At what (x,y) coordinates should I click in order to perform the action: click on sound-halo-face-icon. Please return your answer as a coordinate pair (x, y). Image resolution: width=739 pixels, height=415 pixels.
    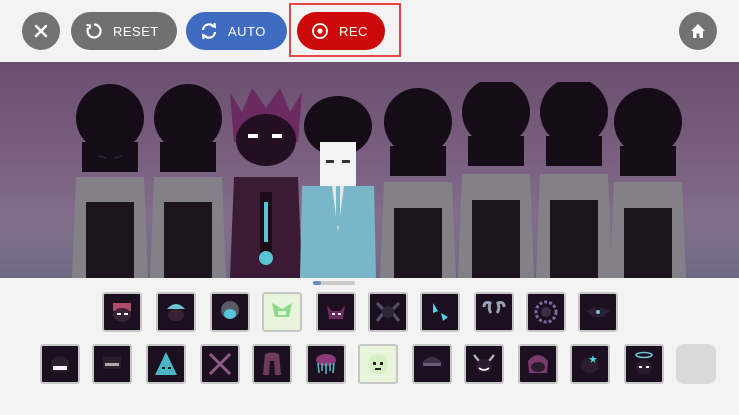
    Looking at the image, I should click on (644, 364).